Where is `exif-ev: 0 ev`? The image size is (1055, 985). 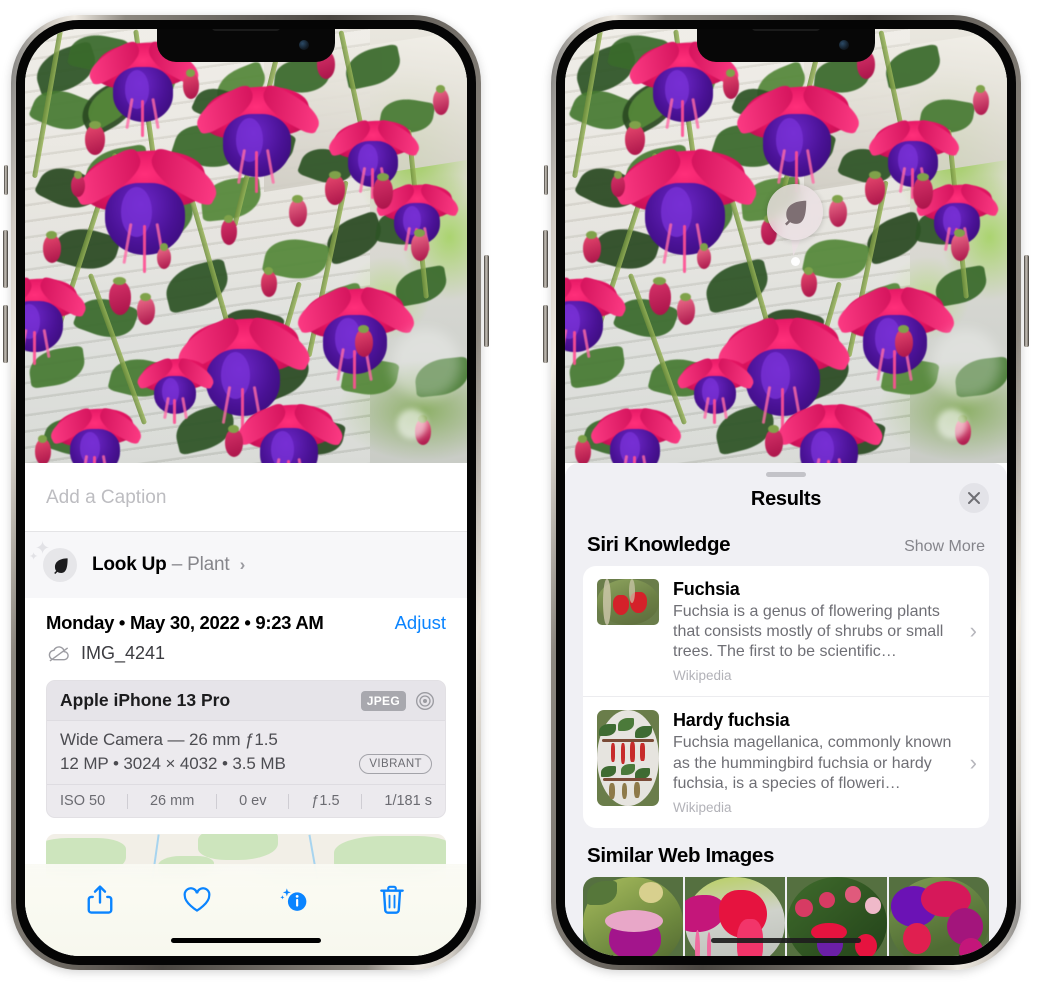 exif-ev: 0 ev is located at coordinates (253, 801).